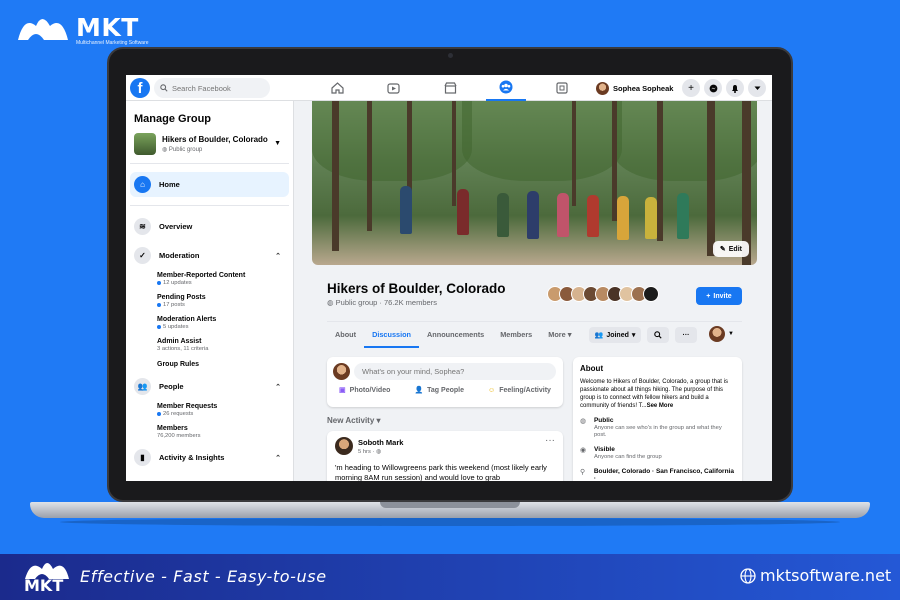 The height and width of the screenshot is (600, 900). What do you see at coordinates (217, 88) in the screenshot?
I see `search-input` at bounding box center [217, 88].